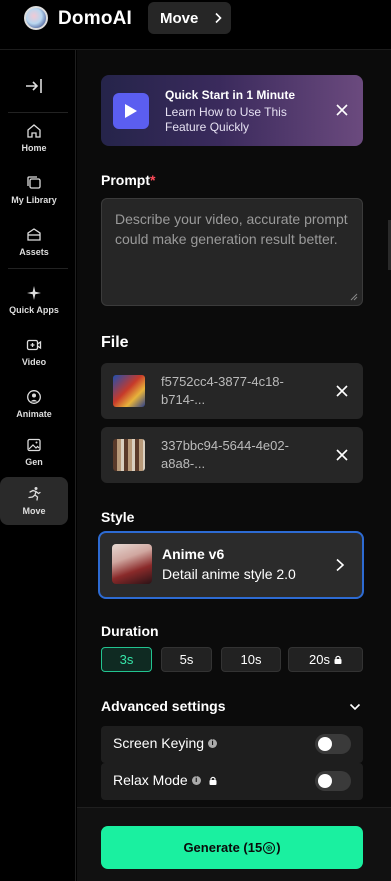  I want to click on setting-screen-keying: Screen Keying i, so click(232, 744).